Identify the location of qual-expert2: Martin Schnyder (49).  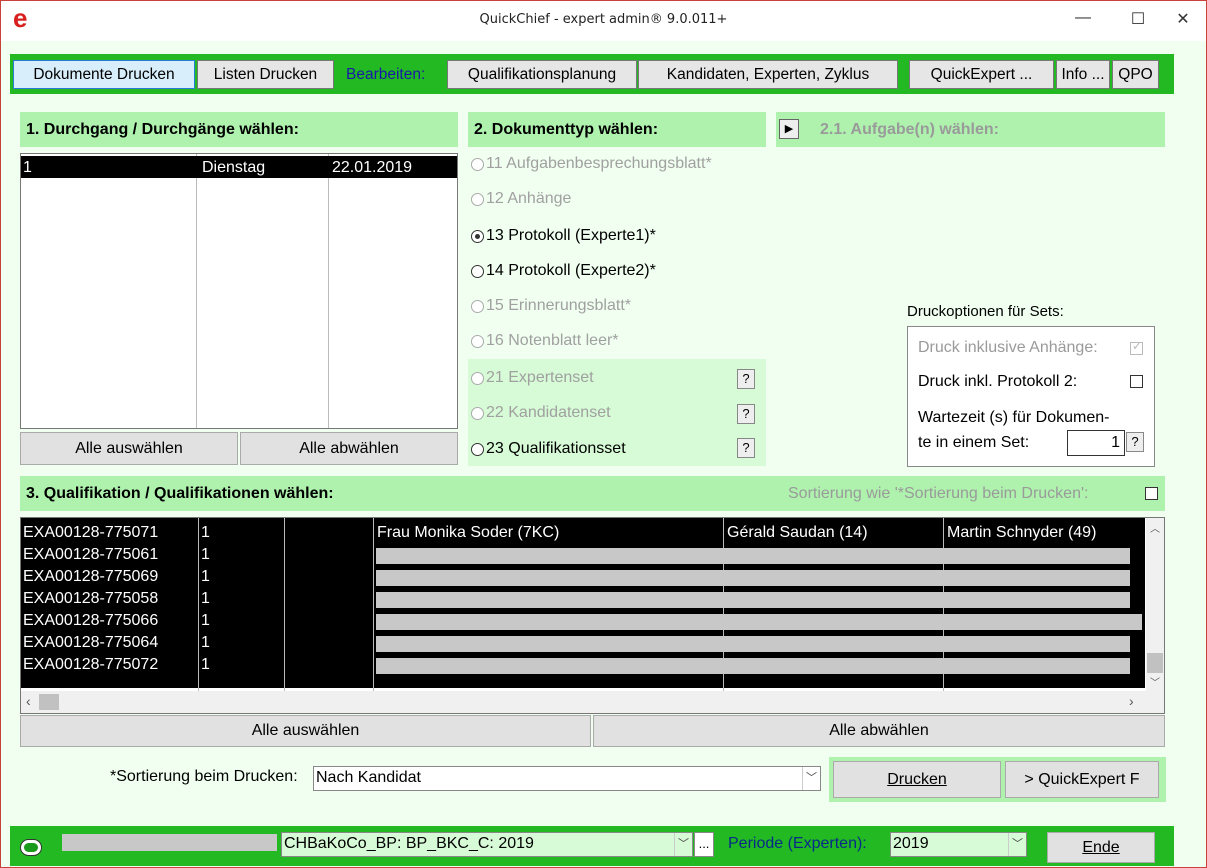
(1022, 532).